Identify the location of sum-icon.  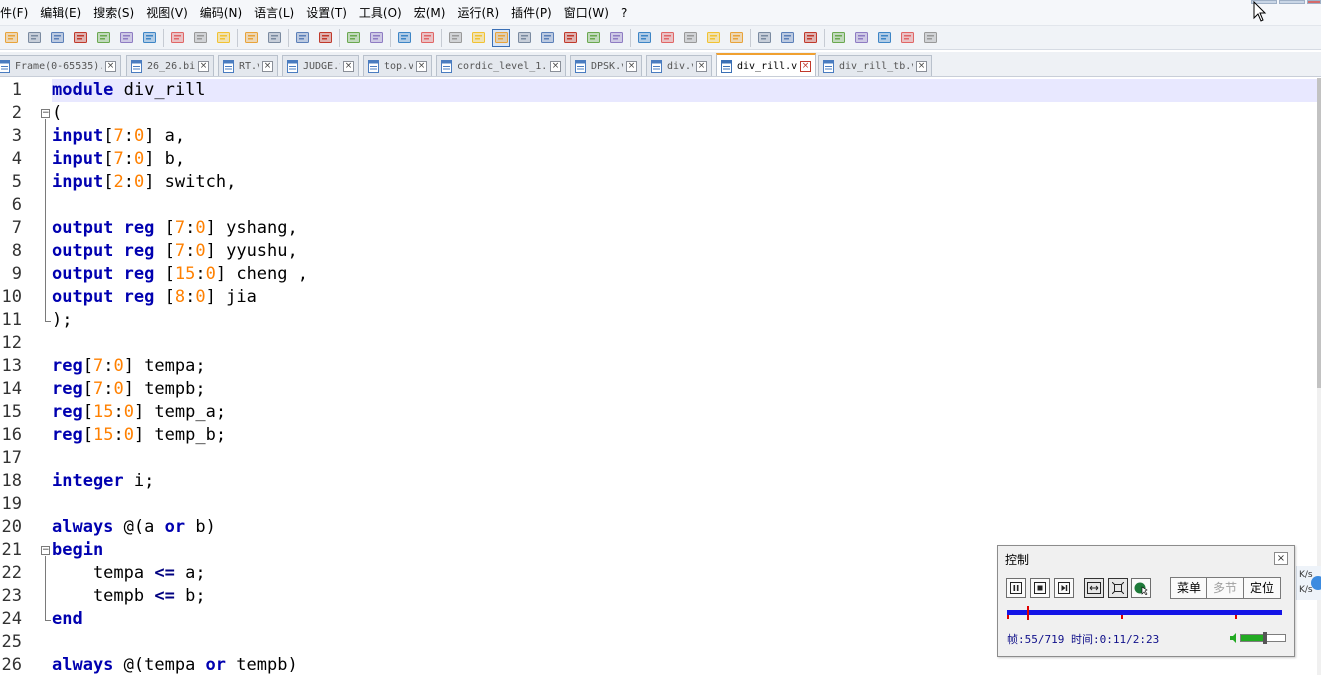
(907, 38).